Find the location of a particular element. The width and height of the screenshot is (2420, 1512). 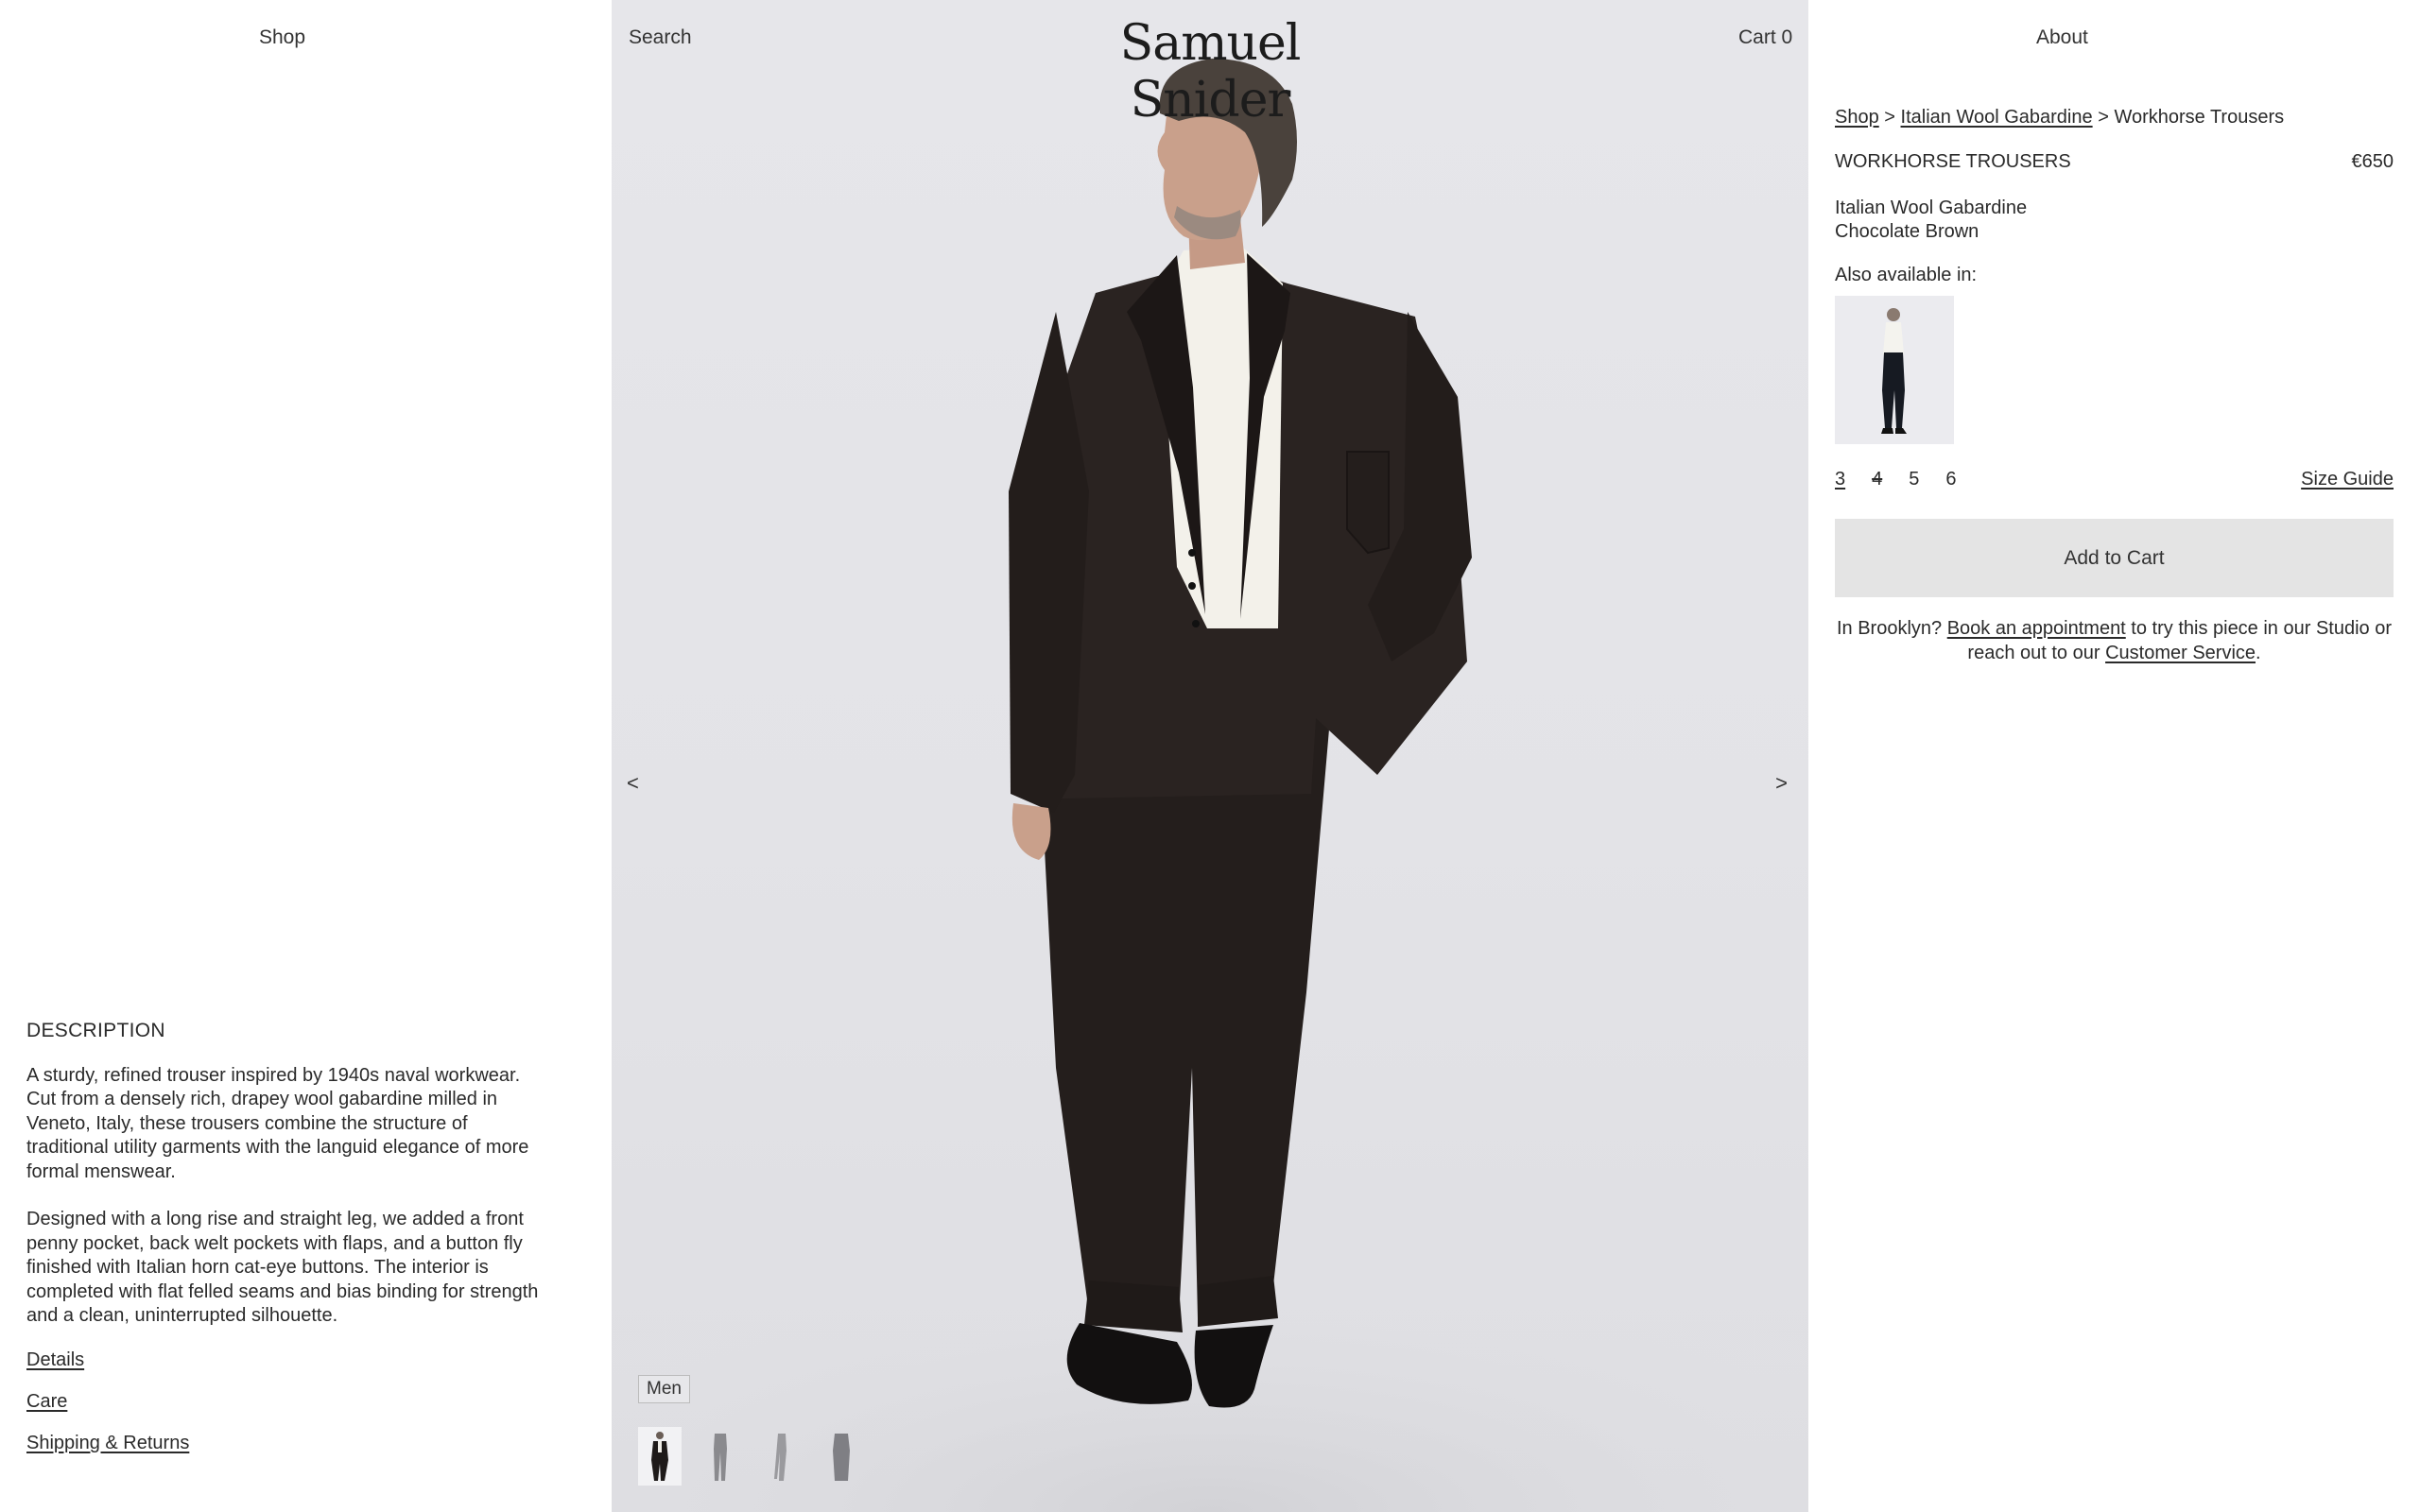

note-text: . is located at coordinates (2259, 652).